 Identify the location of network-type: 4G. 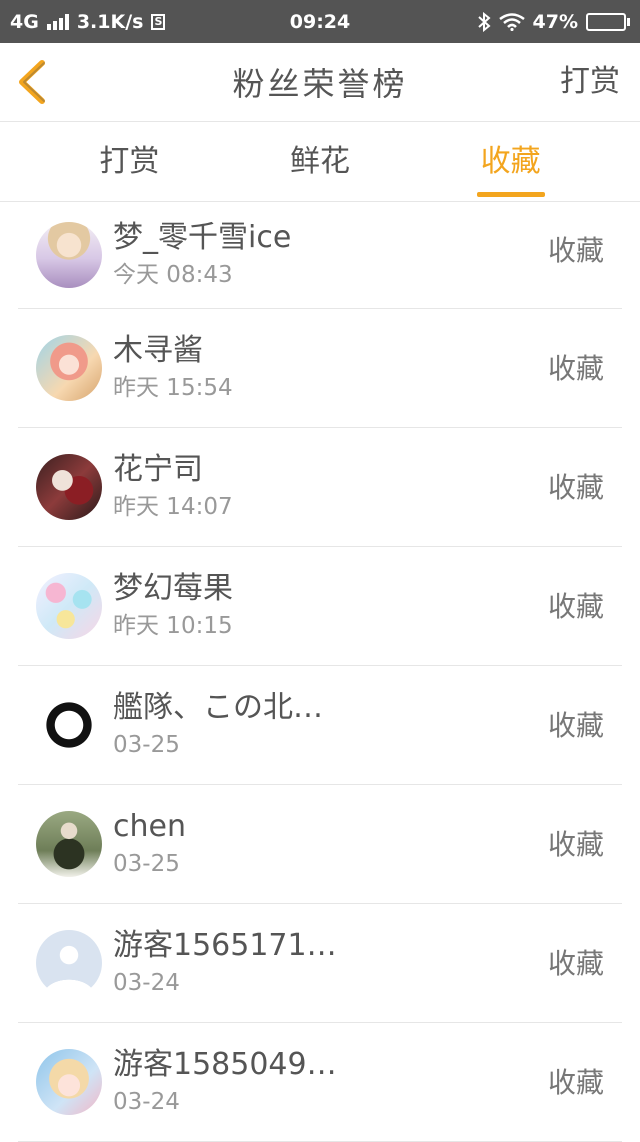
(24, 21).